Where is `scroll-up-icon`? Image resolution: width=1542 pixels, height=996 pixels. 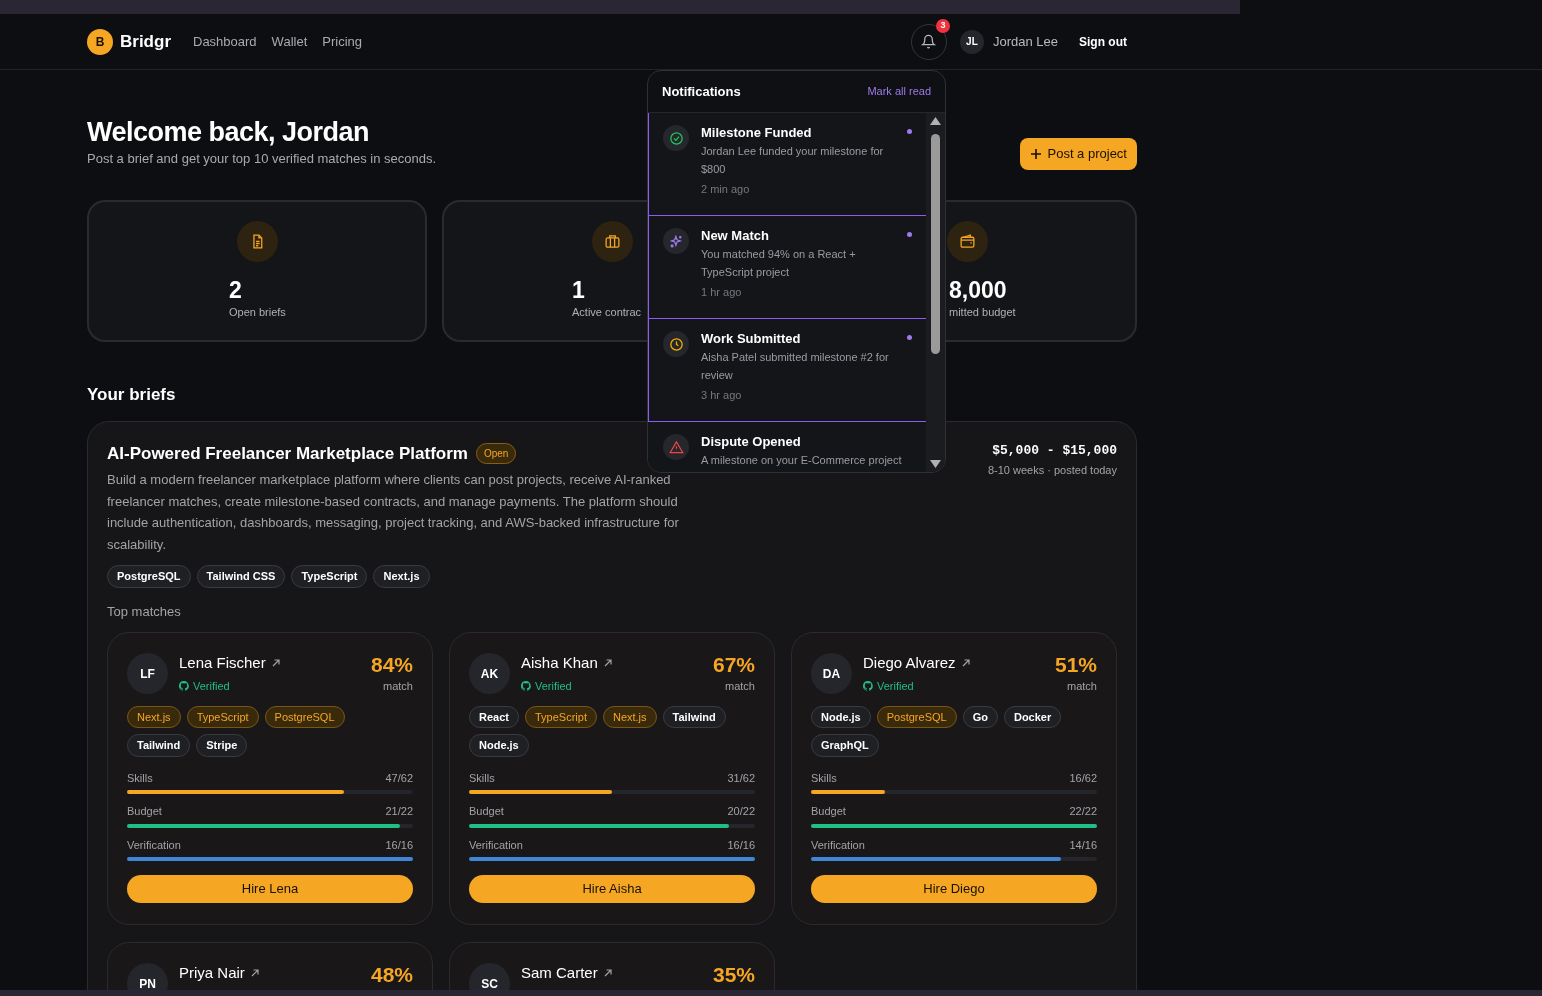
scroll-up-icon is located at coordinates (936, 121).